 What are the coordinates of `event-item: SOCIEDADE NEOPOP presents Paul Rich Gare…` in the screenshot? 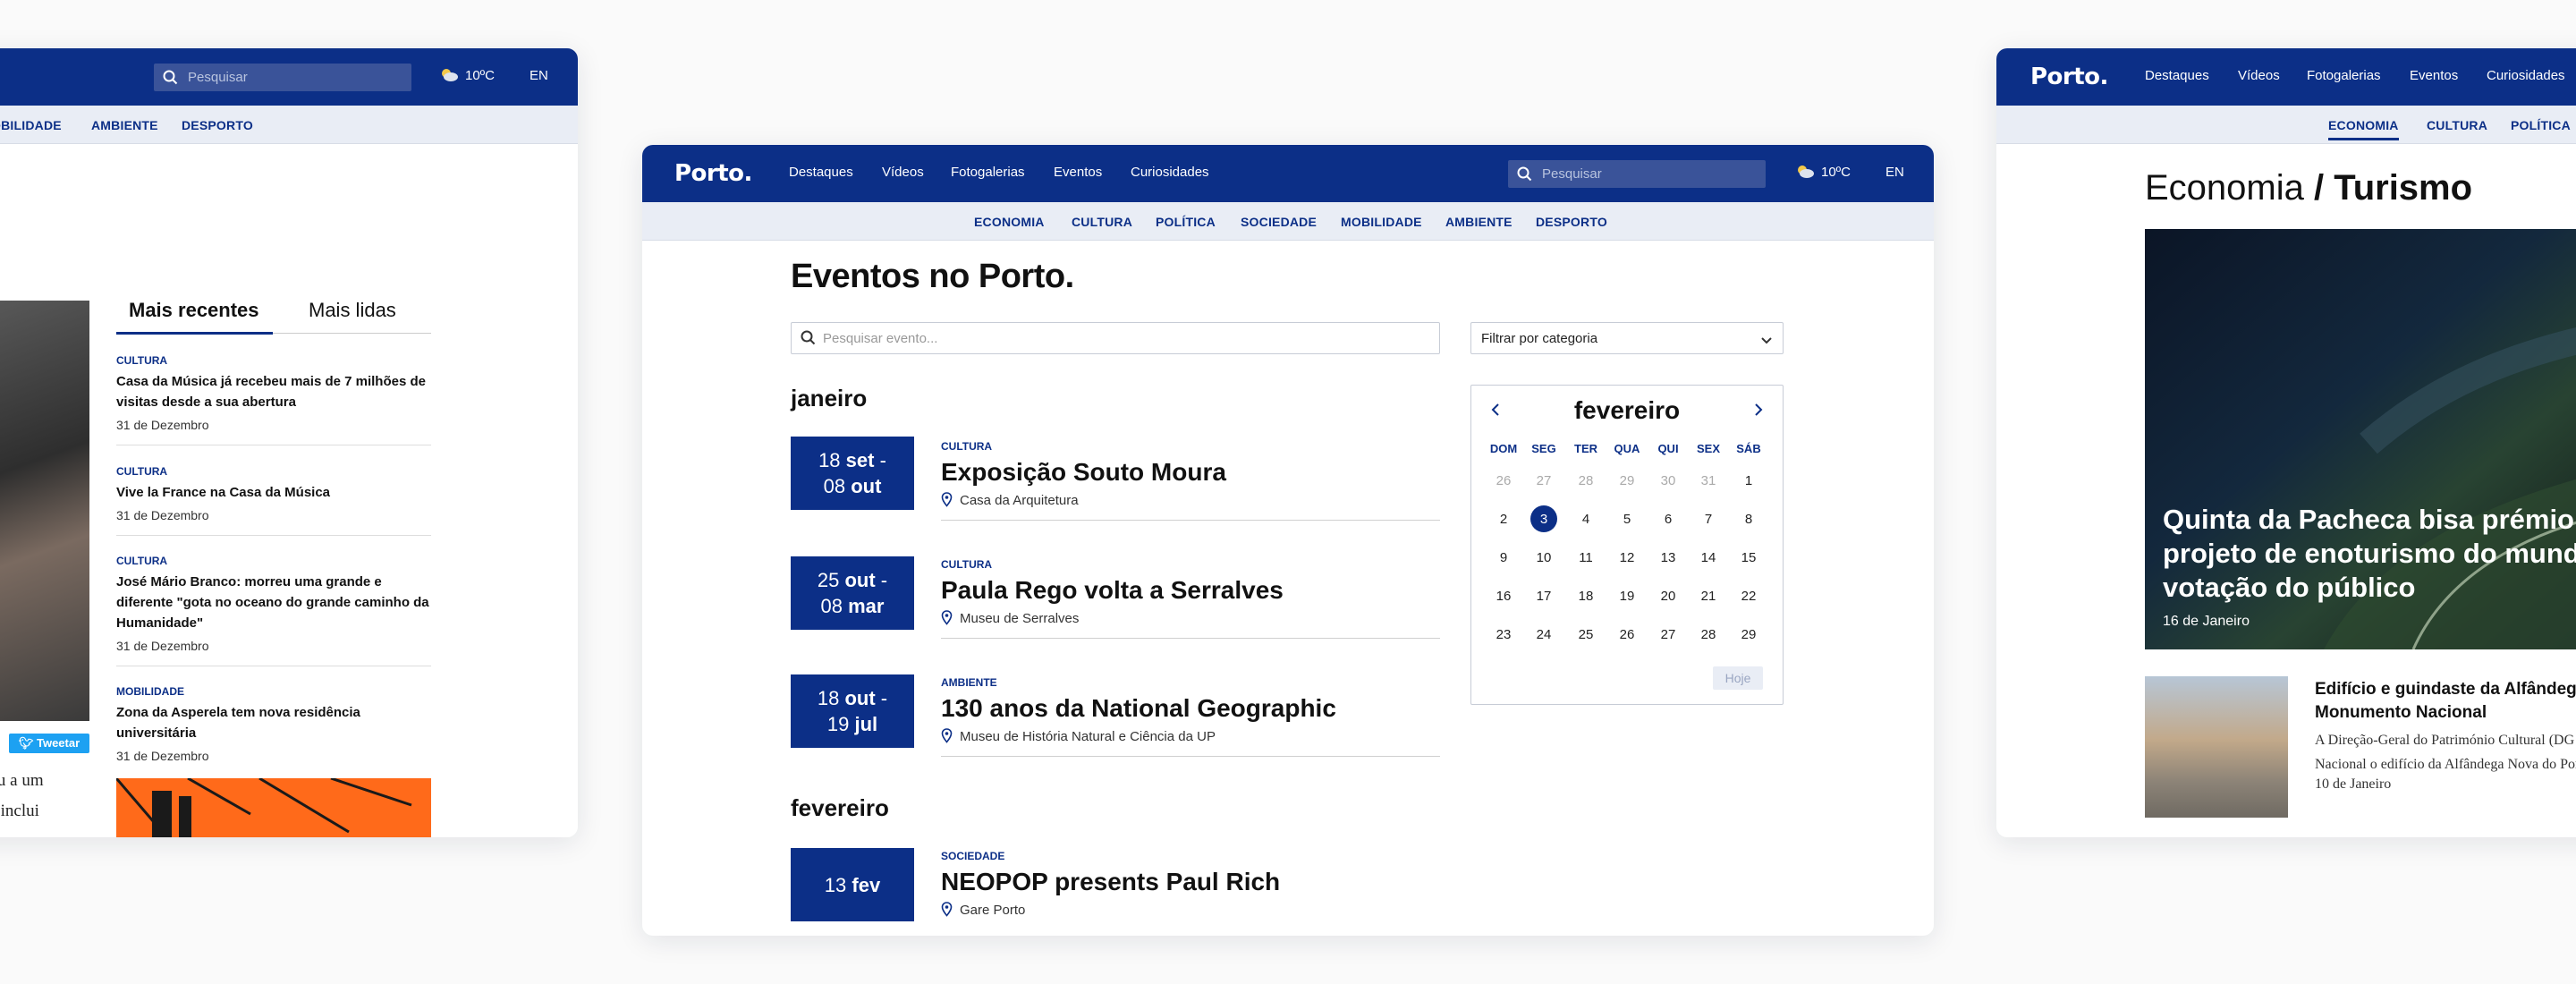 It's located at (1190, 885).